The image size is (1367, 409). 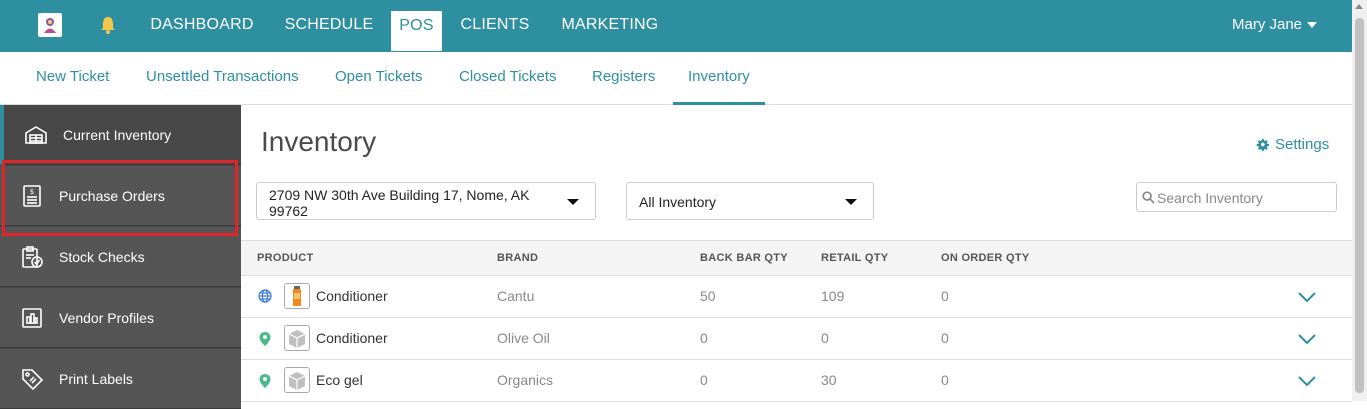 I want to click on sidebar-item-label: Purchase Orders, so click(x=112, y=196).